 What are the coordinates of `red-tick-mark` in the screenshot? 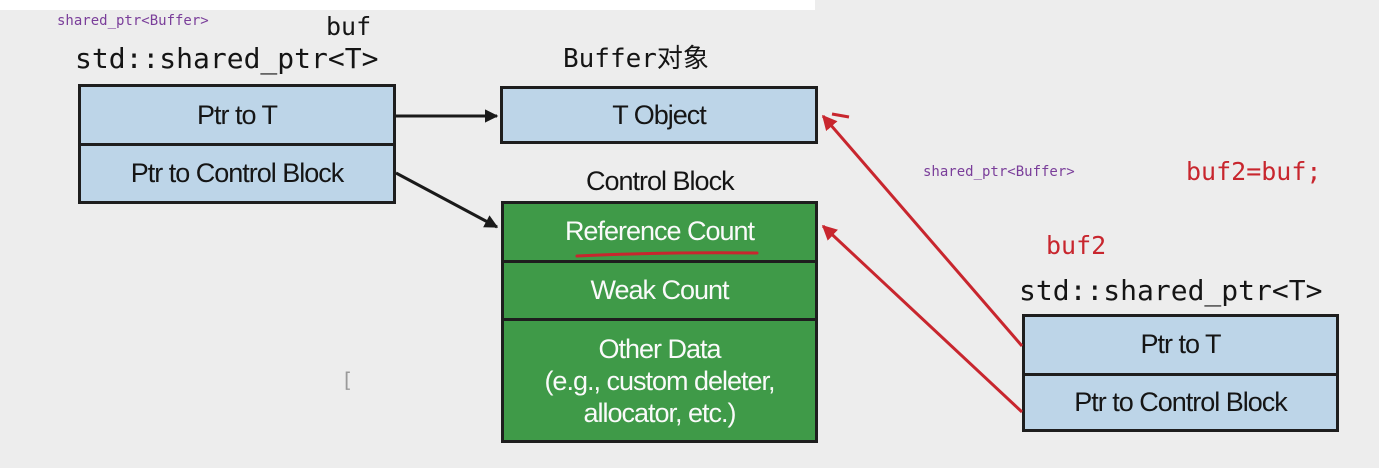 It's located at (840, 115).